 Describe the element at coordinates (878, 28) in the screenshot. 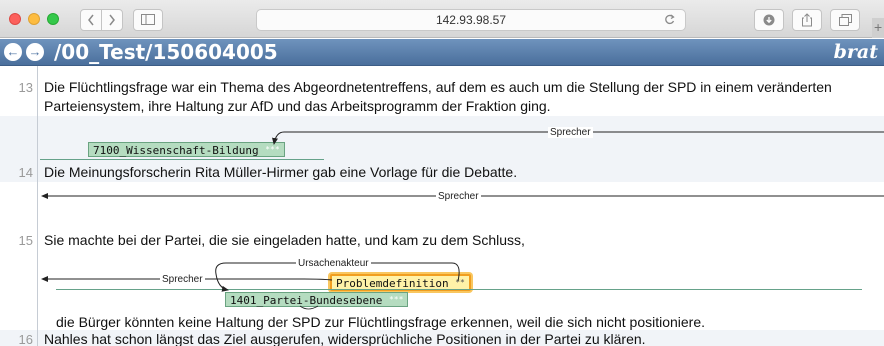

I see `new-tab-button: +` at that location.